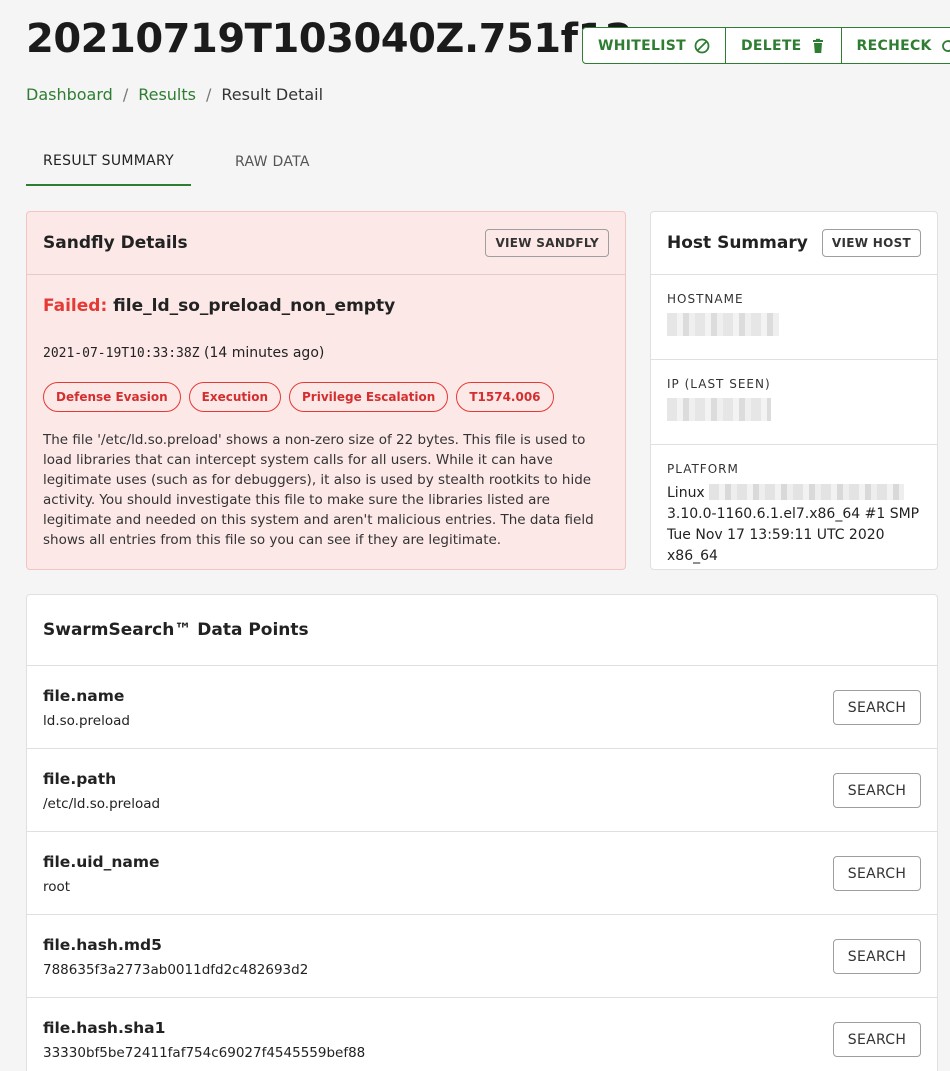 Image resolution: width=950 pixels, height=1071 pixels. Describe the element at coordinates (702, 46) in the screenshot. I see `block-icon` at that location.